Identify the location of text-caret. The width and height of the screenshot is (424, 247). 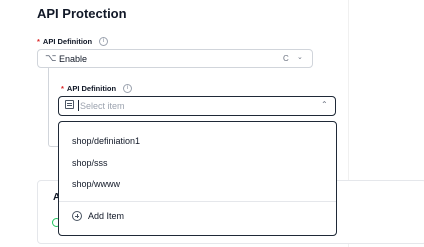
(78, 105).